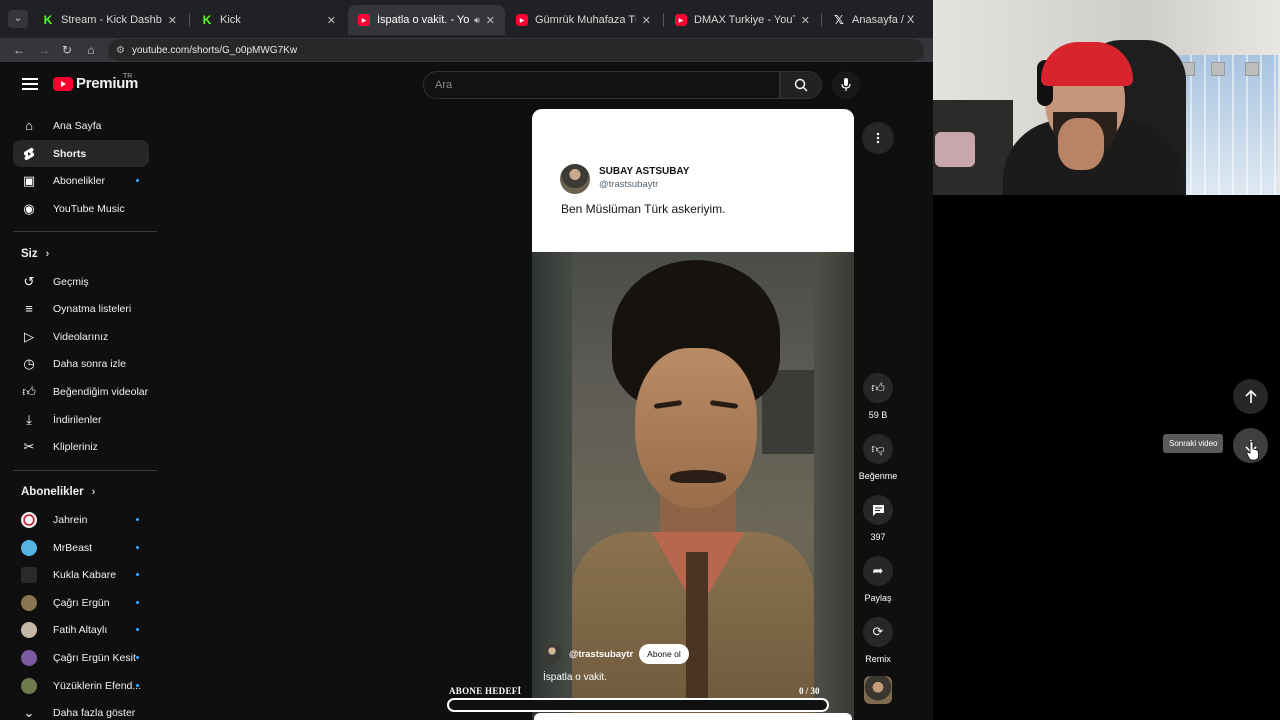 Image resolution: width=1280 pixels, height=720 pixels. I want to click on tab-youtube-active: ▶ İspatla o vakit. - YouTube 🔊︎ ✕, so click(426, 20).